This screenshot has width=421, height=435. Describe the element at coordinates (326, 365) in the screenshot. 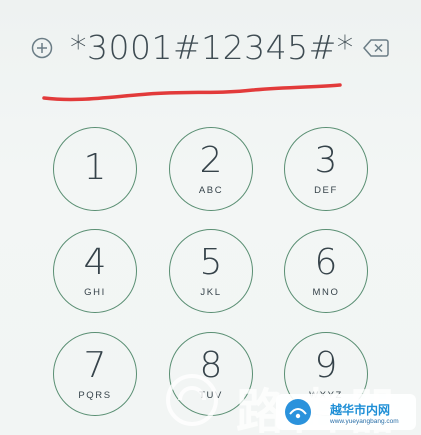

I see `key-digit: 9` at that location.